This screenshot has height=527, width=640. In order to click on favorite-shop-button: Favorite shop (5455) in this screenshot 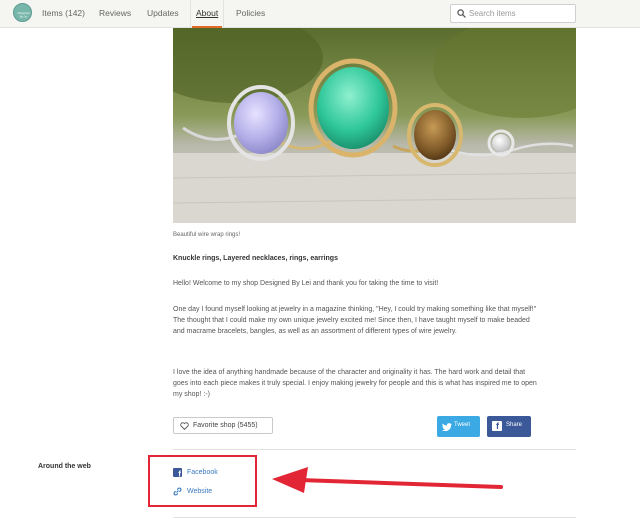, I will do `click(223, 425)`.